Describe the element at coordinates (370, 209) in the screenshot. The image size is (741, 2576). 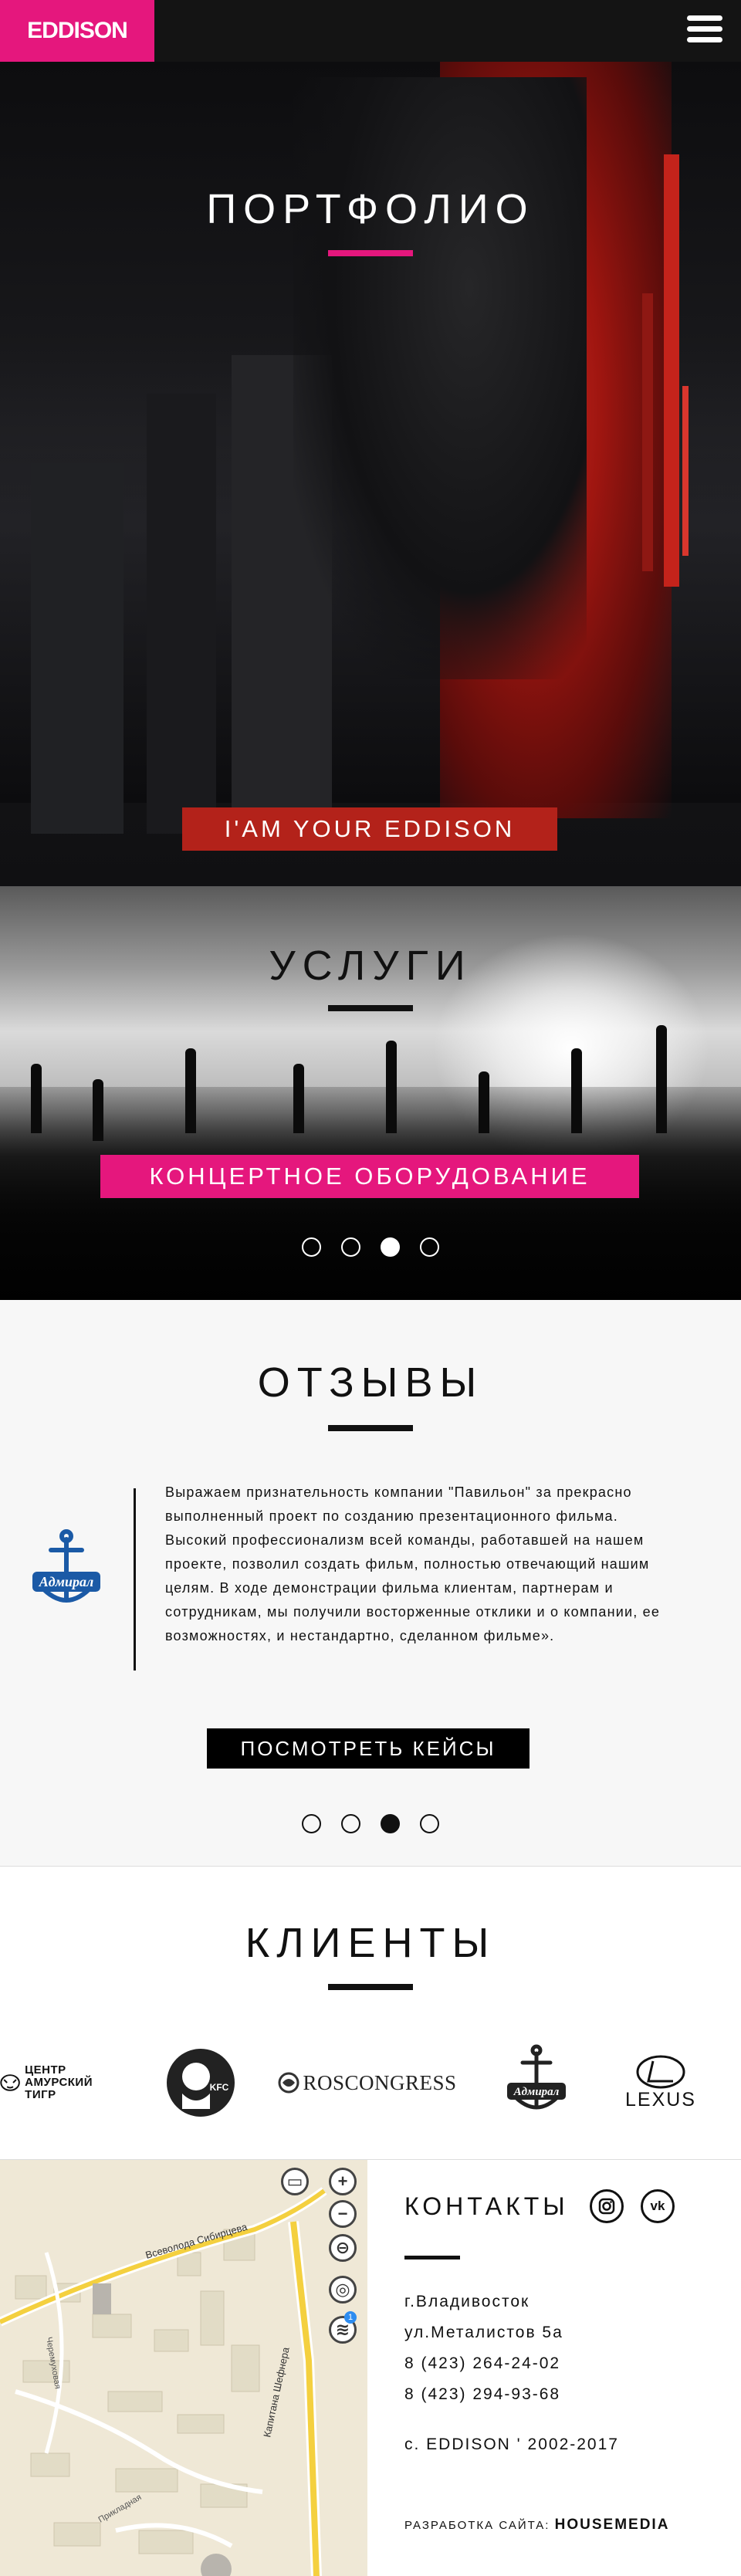
I see `portfolio-title: ПОРТФОЛИО` at that location.